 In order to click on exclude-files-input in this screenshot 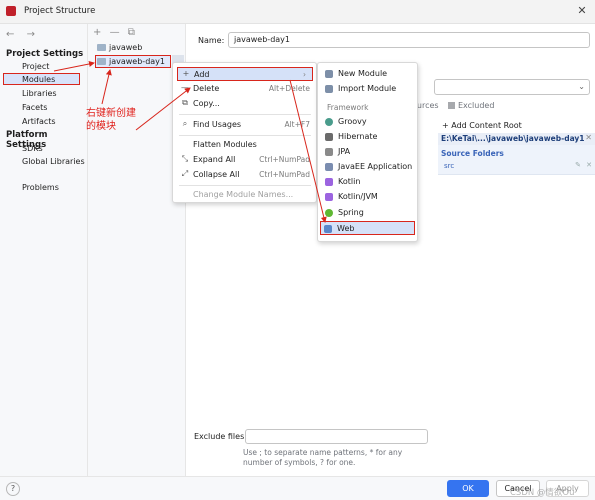, I will do `click(336, 436)`.